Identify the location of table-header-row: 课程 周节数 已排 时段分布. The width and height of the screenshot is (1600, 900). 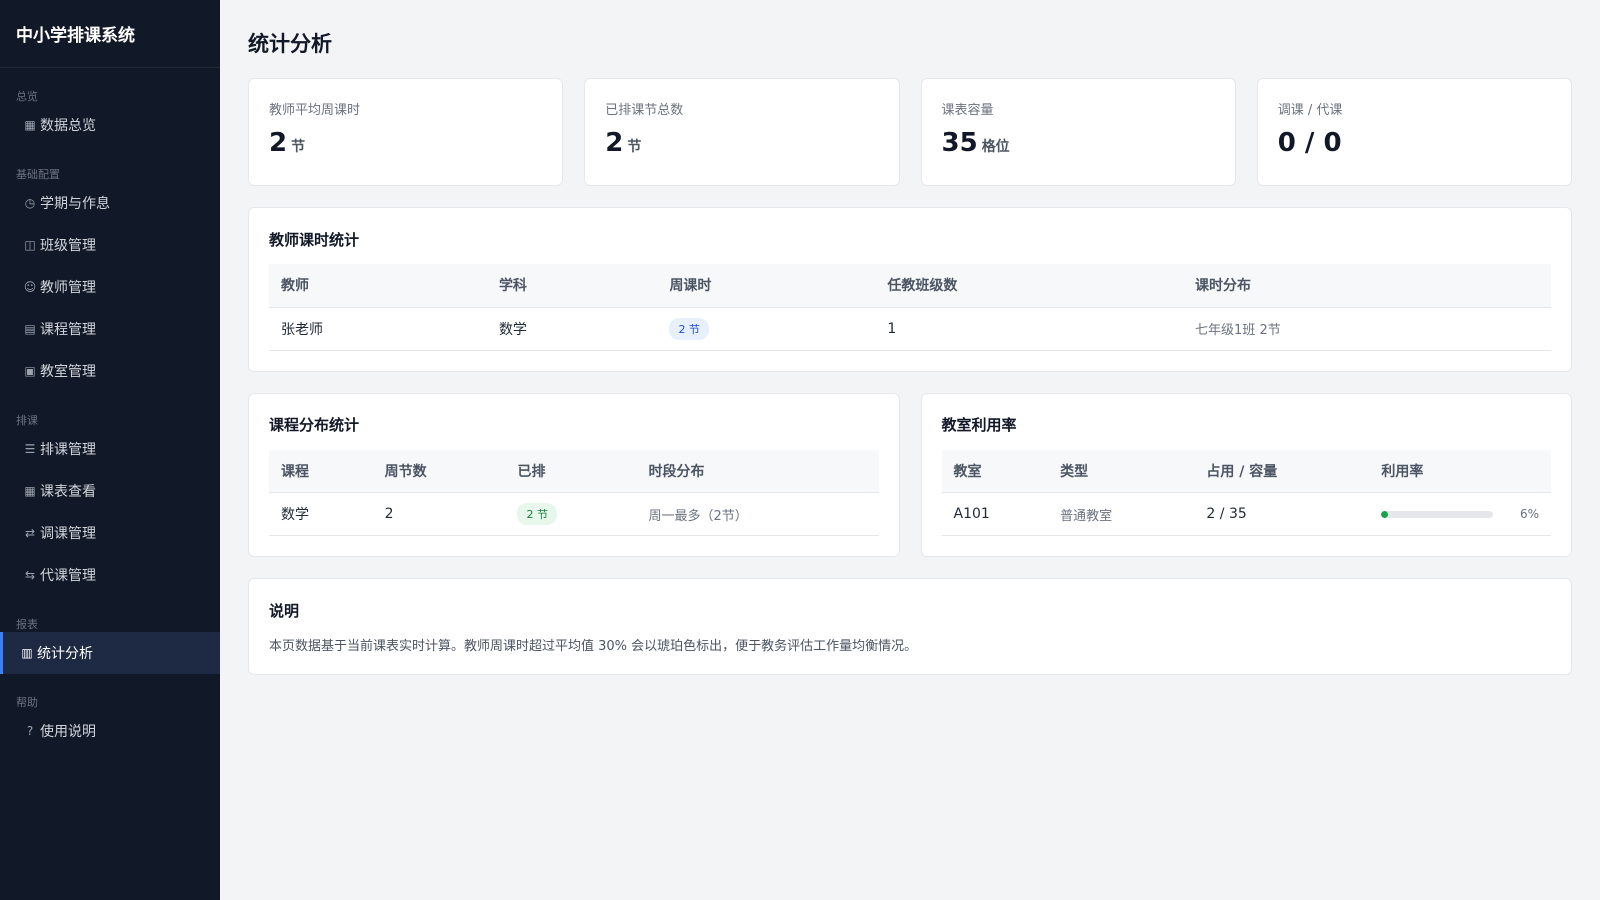
(574, 471).